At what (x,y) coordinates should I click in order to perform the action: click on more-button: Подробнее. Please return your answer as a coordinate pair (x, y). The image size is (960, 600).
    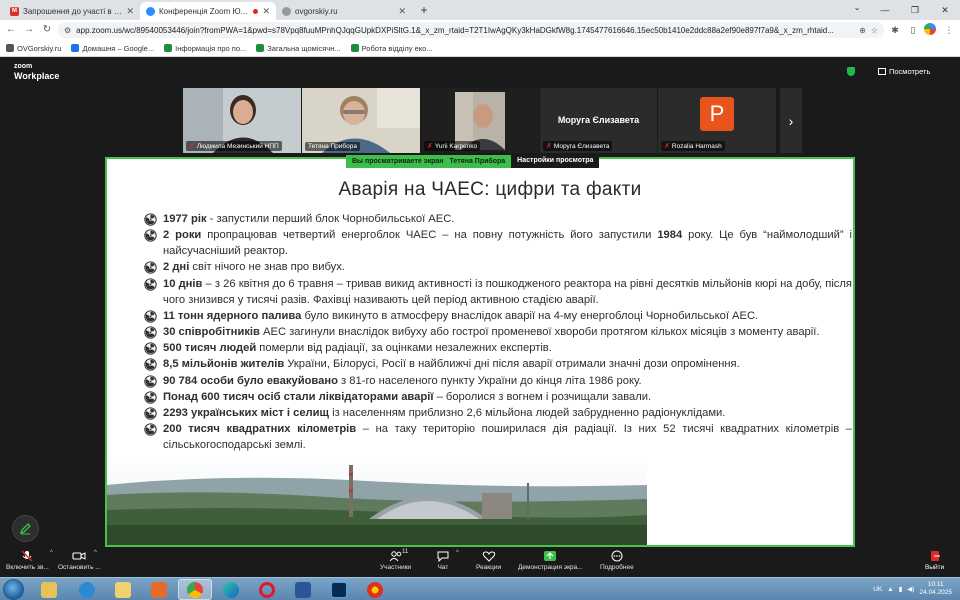
    Looking at the image, I should click on (617, 560).